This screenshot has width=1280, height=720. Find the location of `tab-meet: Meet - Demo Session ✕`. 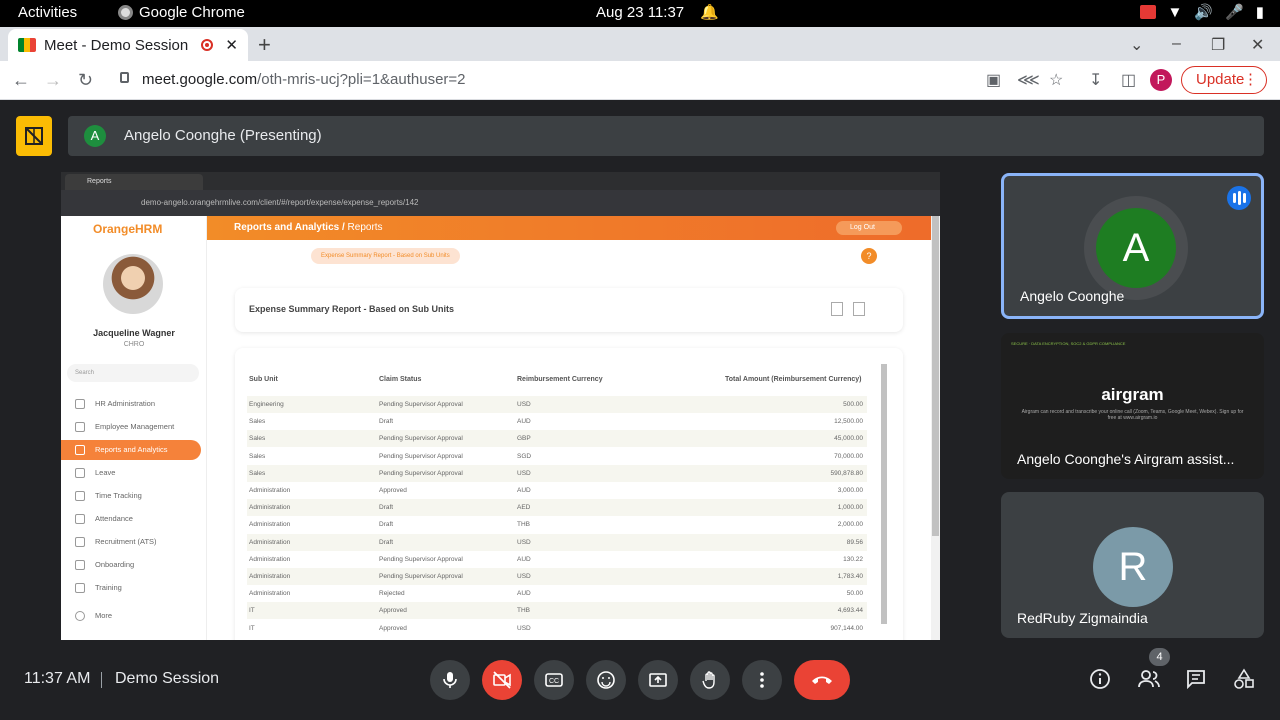

tab-meet: Meet - Demo Session ✕ is located at coordinates (128, 45).